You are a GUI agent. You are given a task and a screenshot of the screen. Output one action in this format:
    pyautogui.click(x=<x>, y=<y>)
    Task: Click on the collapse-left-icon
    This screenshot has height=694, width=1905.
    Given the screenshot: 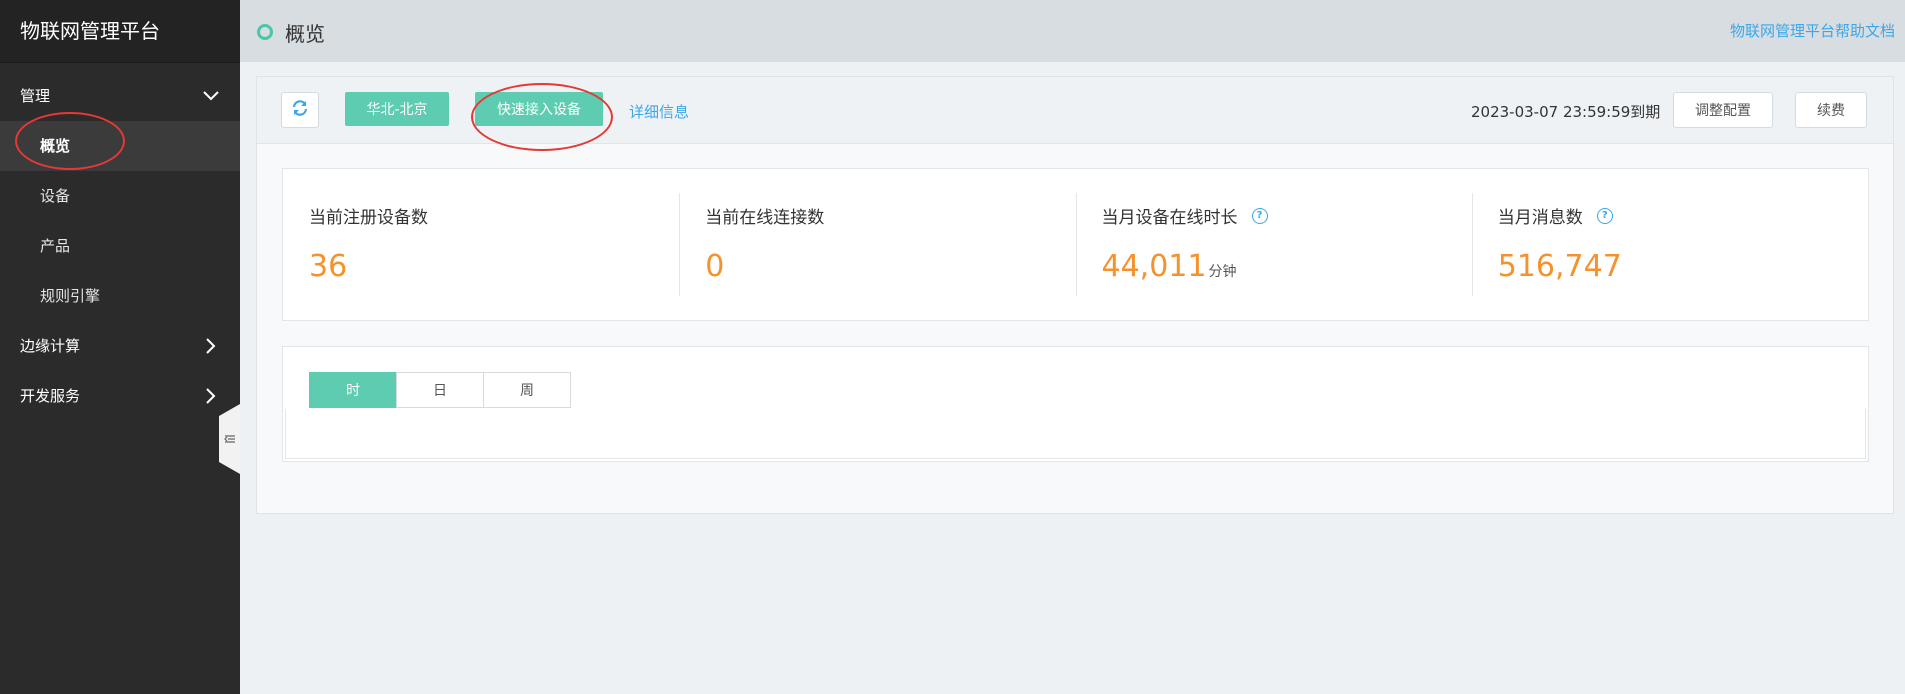 What is the action you would take?
    pyautogui.click(x=230, y=439)
    